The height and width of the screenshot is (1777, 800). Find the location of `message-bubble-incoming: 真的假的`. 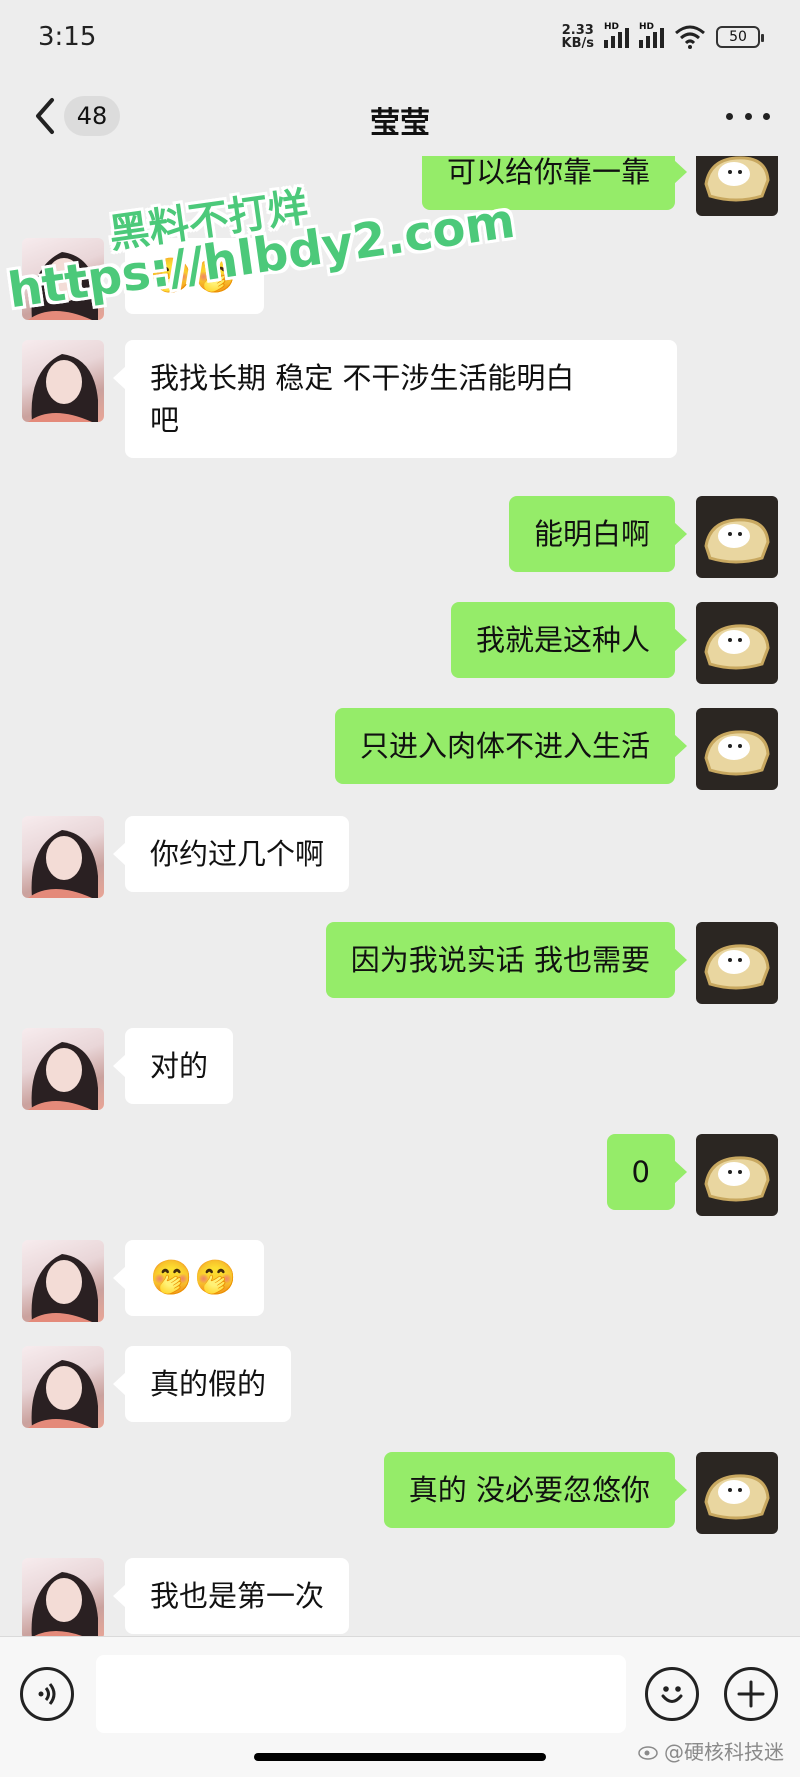

message-bubble-incoming: 真的假的 is located at coordinates (202, 1384).